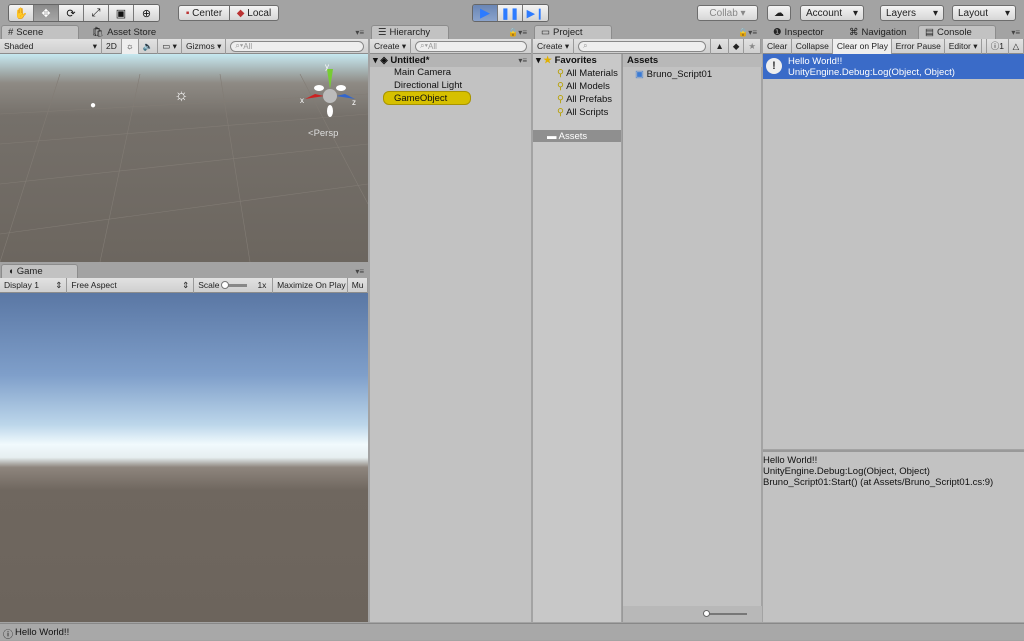 This screenshot has height=641, width=1024. What do you see at coordinates (877, 32) in the screenshot?
I see `tab-navigation: ⌘ Navigation` at bounding box center [877, 32].